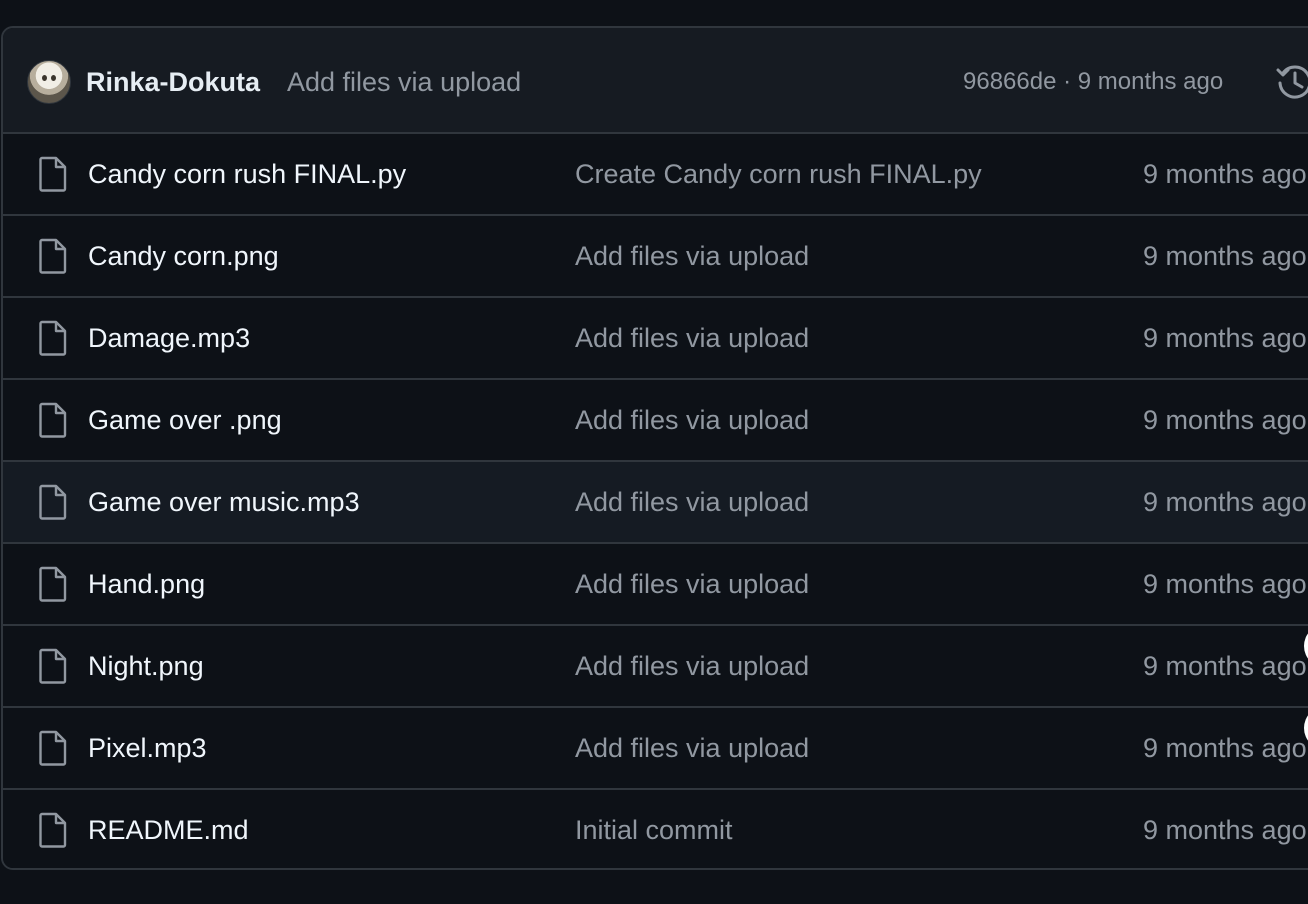 Image resolution: width=1308 pixels, height=904 pixels. Describe the element at coordinates (49, 82) in the screenshot. I see `avatar` at that location.